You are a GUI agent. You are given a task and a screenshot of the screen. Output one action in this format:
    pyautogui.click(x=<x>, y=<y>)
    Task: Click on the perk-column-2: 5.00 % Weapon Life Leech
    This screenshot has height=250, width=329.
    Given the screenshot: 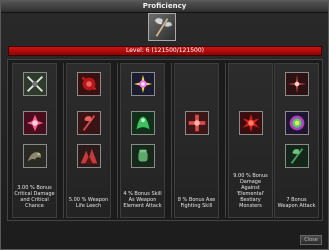 What is the action you would take?
    pyautogui.click(x=88, y=140)
    